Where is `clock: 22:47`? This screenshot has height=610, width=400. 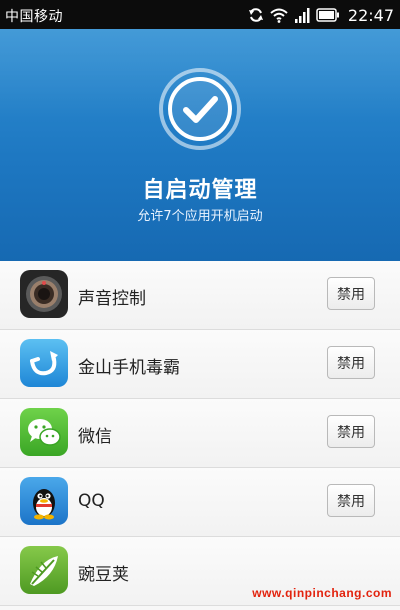
clock: 22:47 is located at coordinates (370, 15).